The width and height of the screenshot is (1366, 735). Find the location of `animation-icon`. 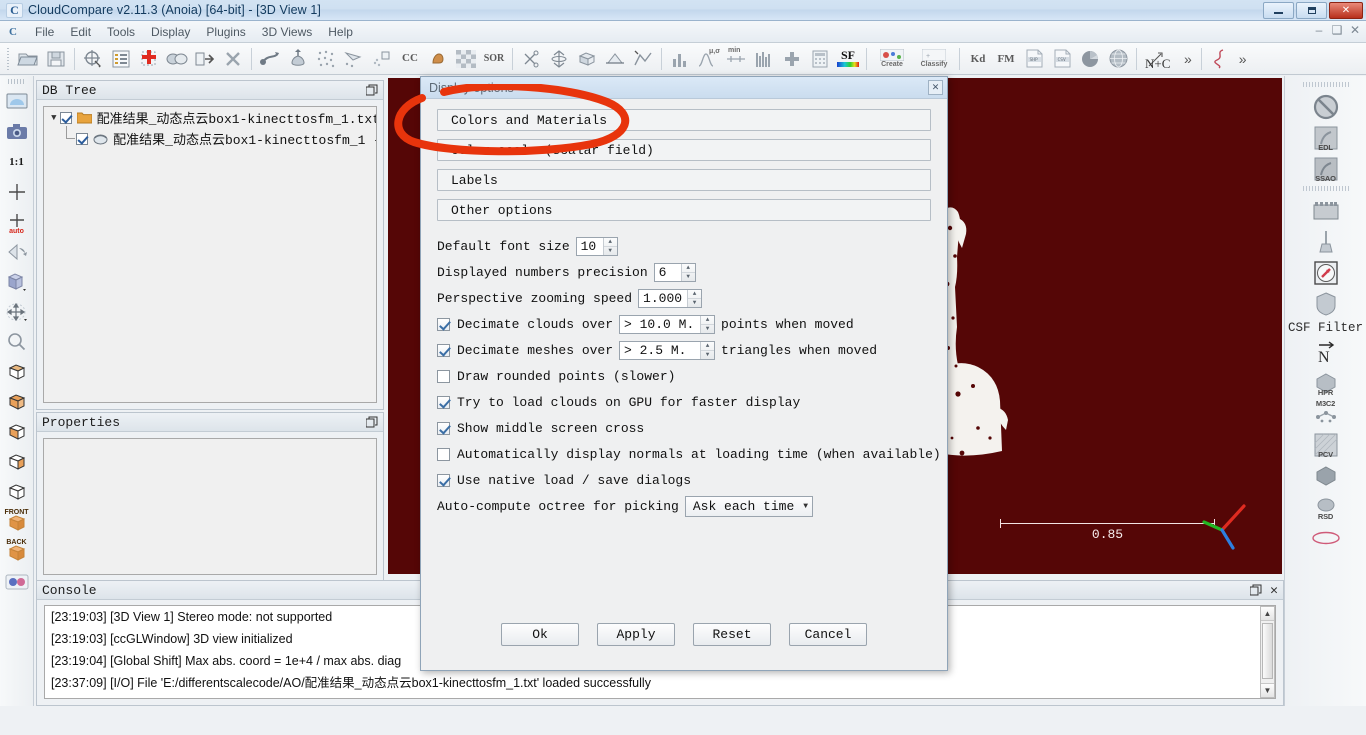

animation-icon is located at coordinates (1326, 210).